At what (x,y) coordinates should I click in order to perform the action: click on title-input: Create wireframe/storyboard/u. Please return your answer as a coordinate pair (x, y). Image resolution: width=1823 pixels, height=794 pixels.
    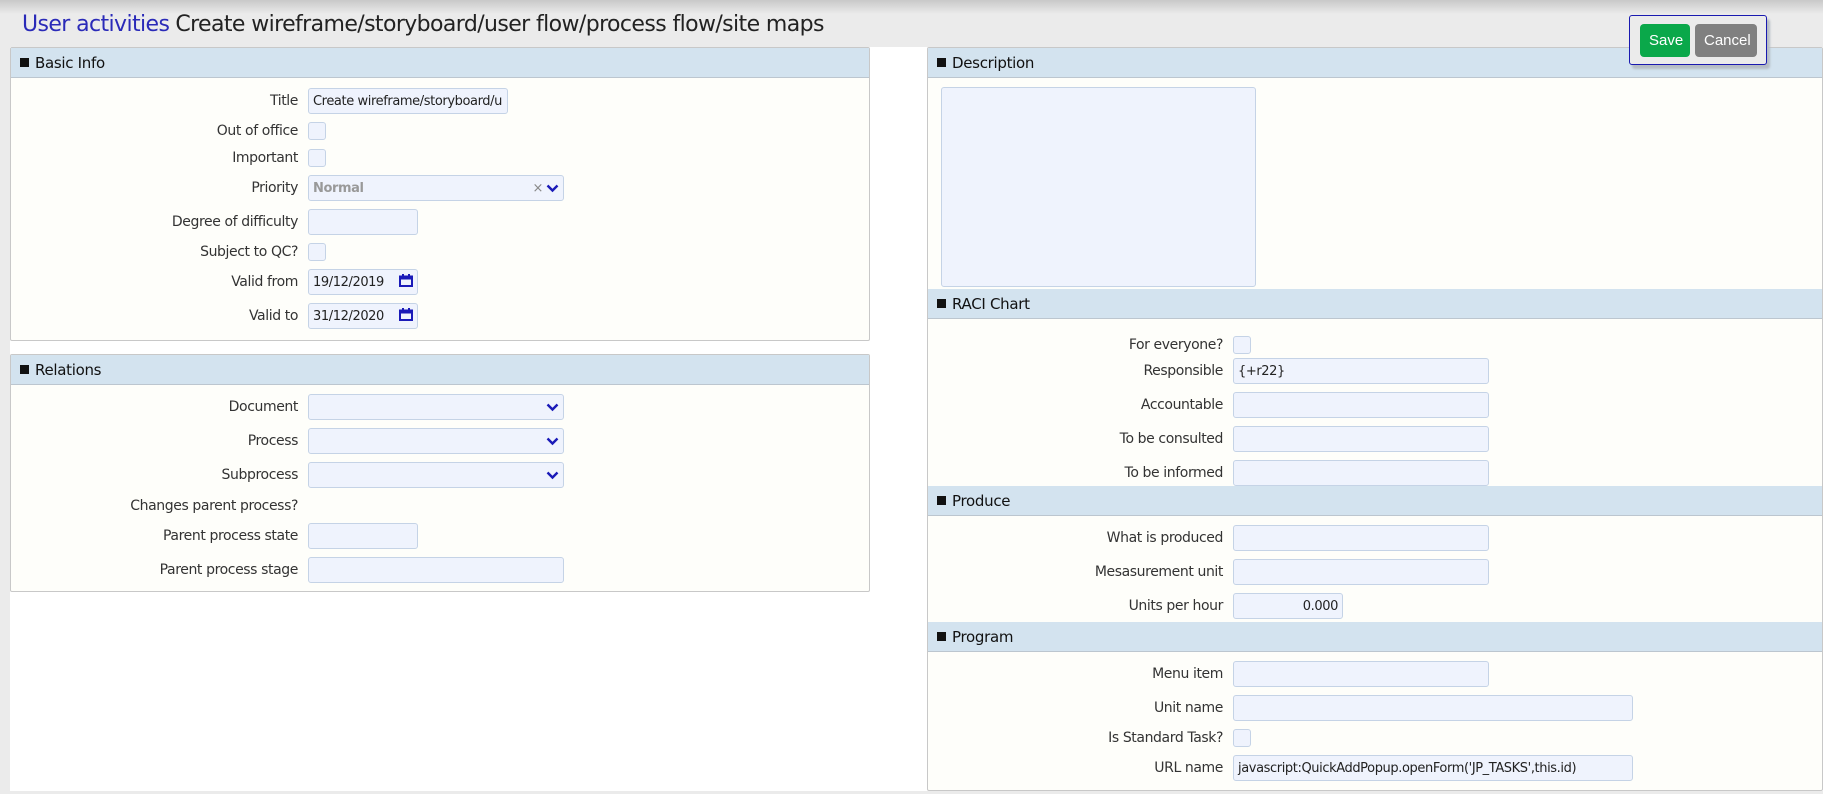
    Looking at the image, I should click on (408, 101).